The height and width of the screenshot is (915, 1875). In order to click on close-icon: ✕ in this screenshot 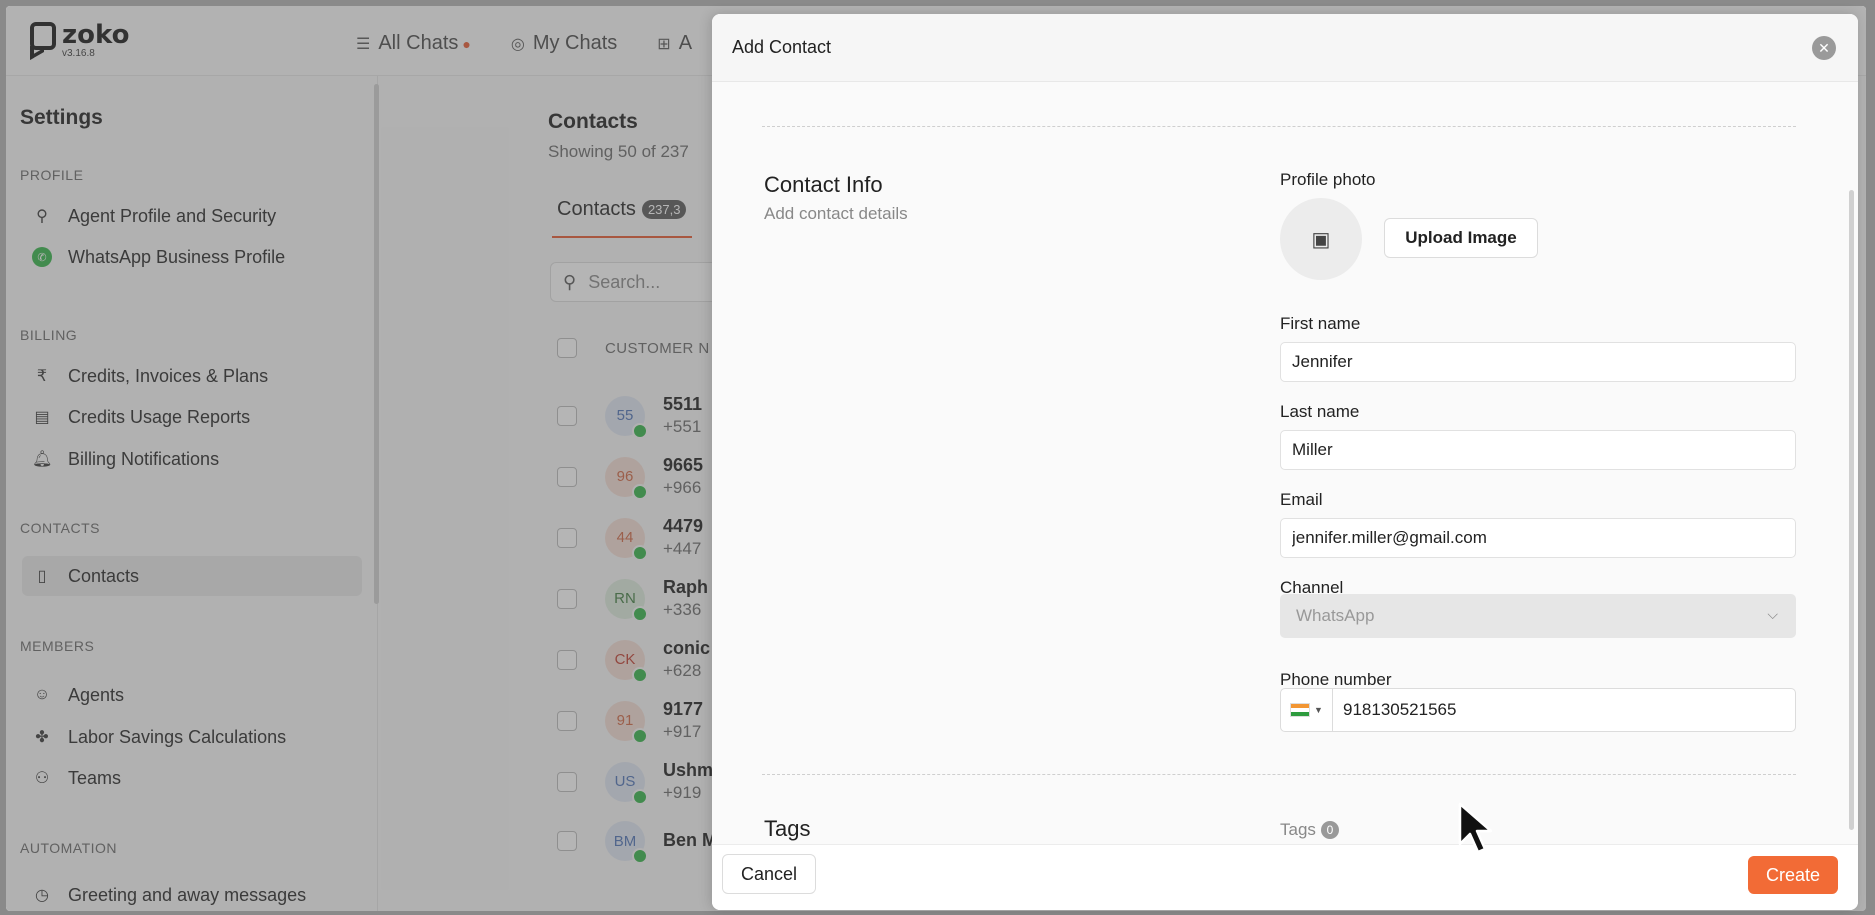, I will do `click(1824, 48)`.